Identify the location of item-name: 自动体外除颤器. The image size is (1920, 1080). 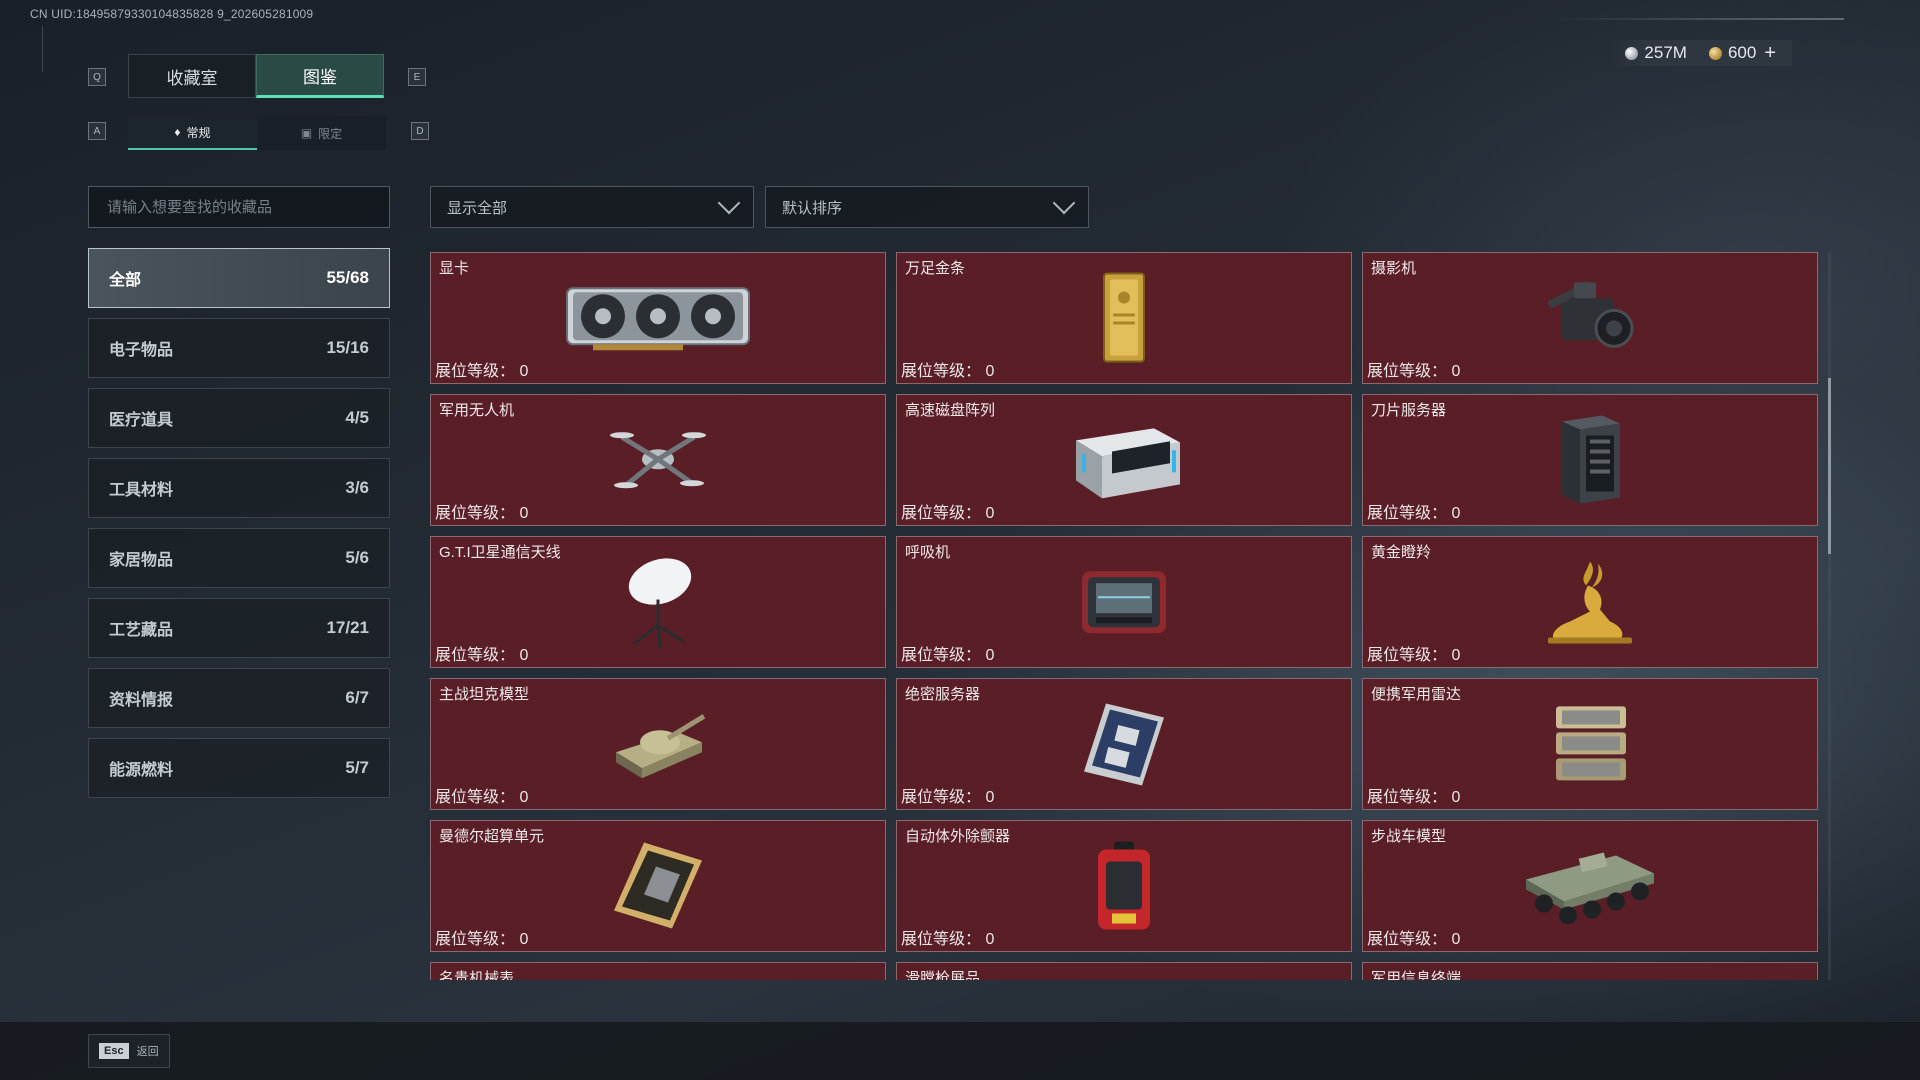
(958, 836).